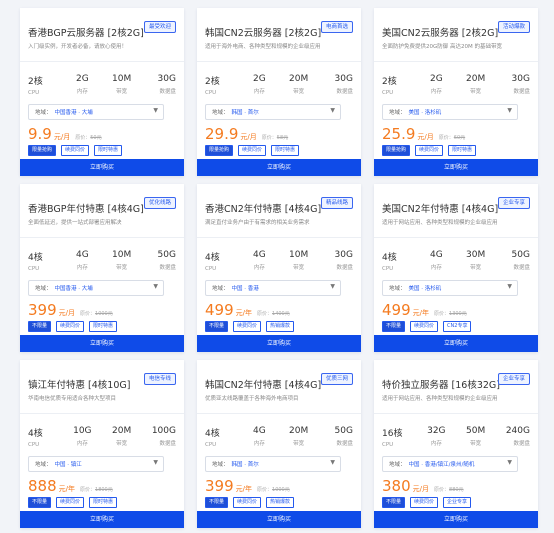  I want to click on card-description: 适用于网站应用、各种类型和规模的企业级应用, so click(440, 223).